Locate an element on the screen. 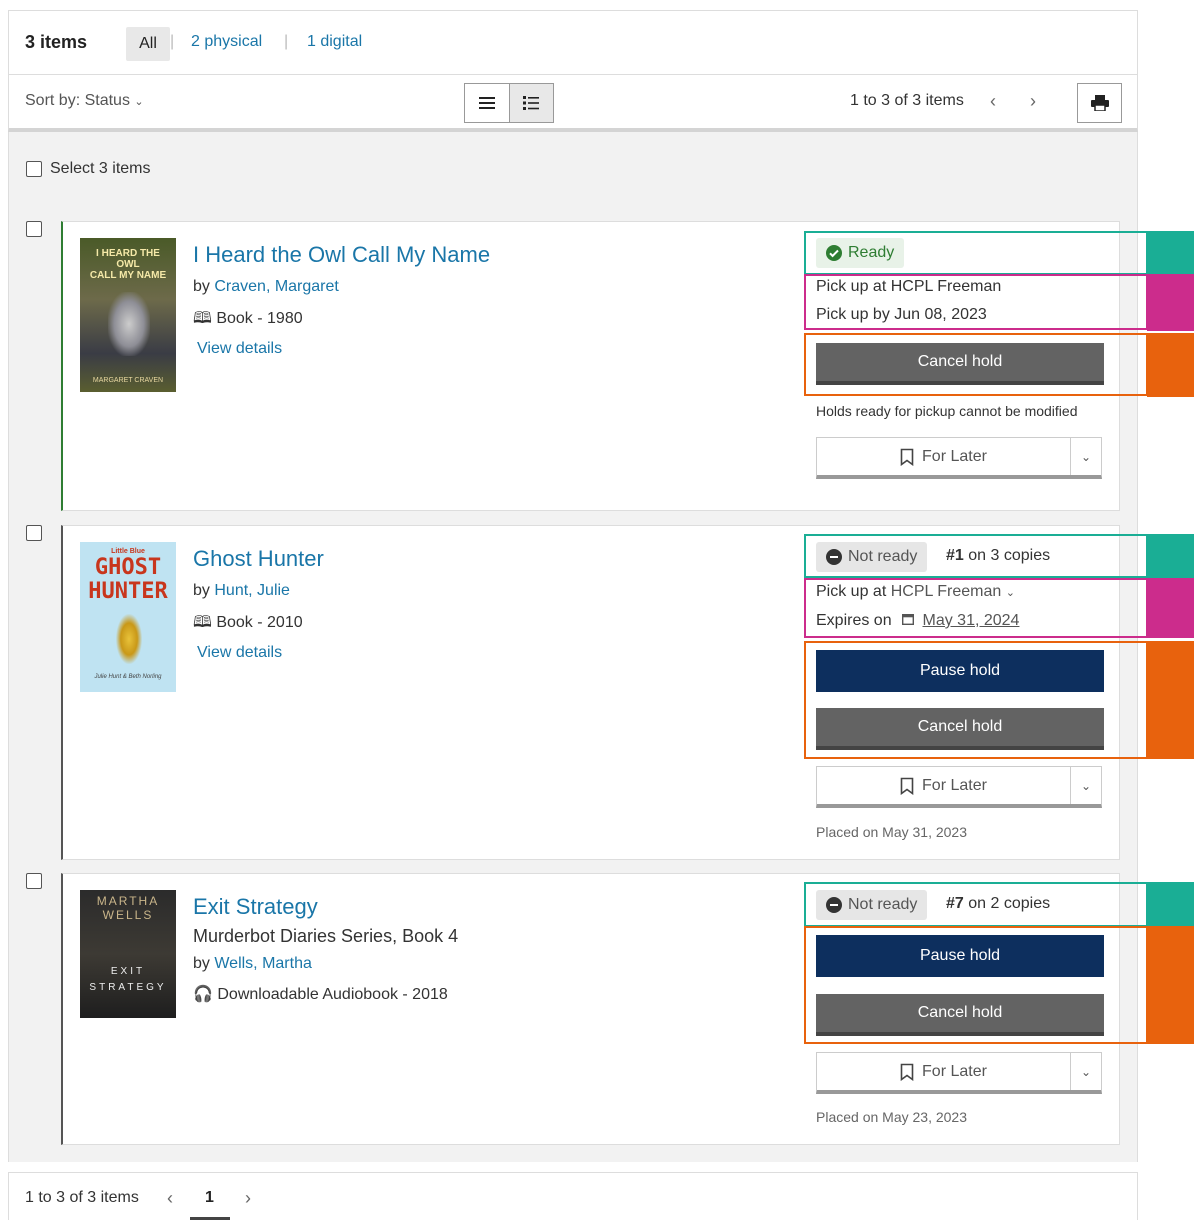 The width and height of the screenshot is (1194, 1220). queue-position: #7 on 2 copies is located at coordinates (998, 903).